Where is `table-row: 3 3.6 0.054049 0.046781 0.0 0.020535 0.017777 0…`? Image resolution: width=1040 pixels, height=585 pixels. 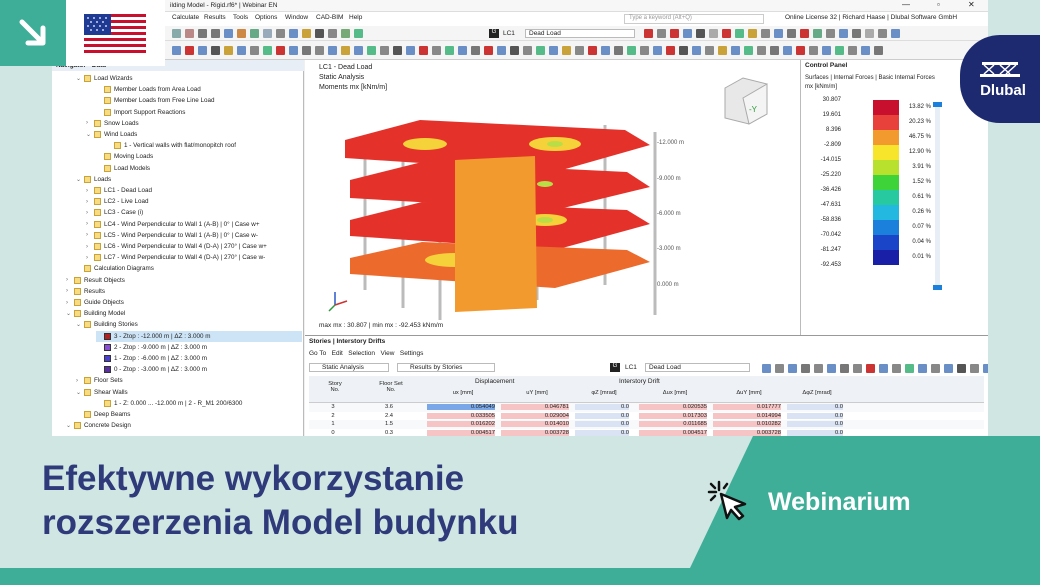 table-row: 3 3.6 0.054049 0.046781 0.0 0.020535 0.017777 0… is located at coordinates (646, 407).